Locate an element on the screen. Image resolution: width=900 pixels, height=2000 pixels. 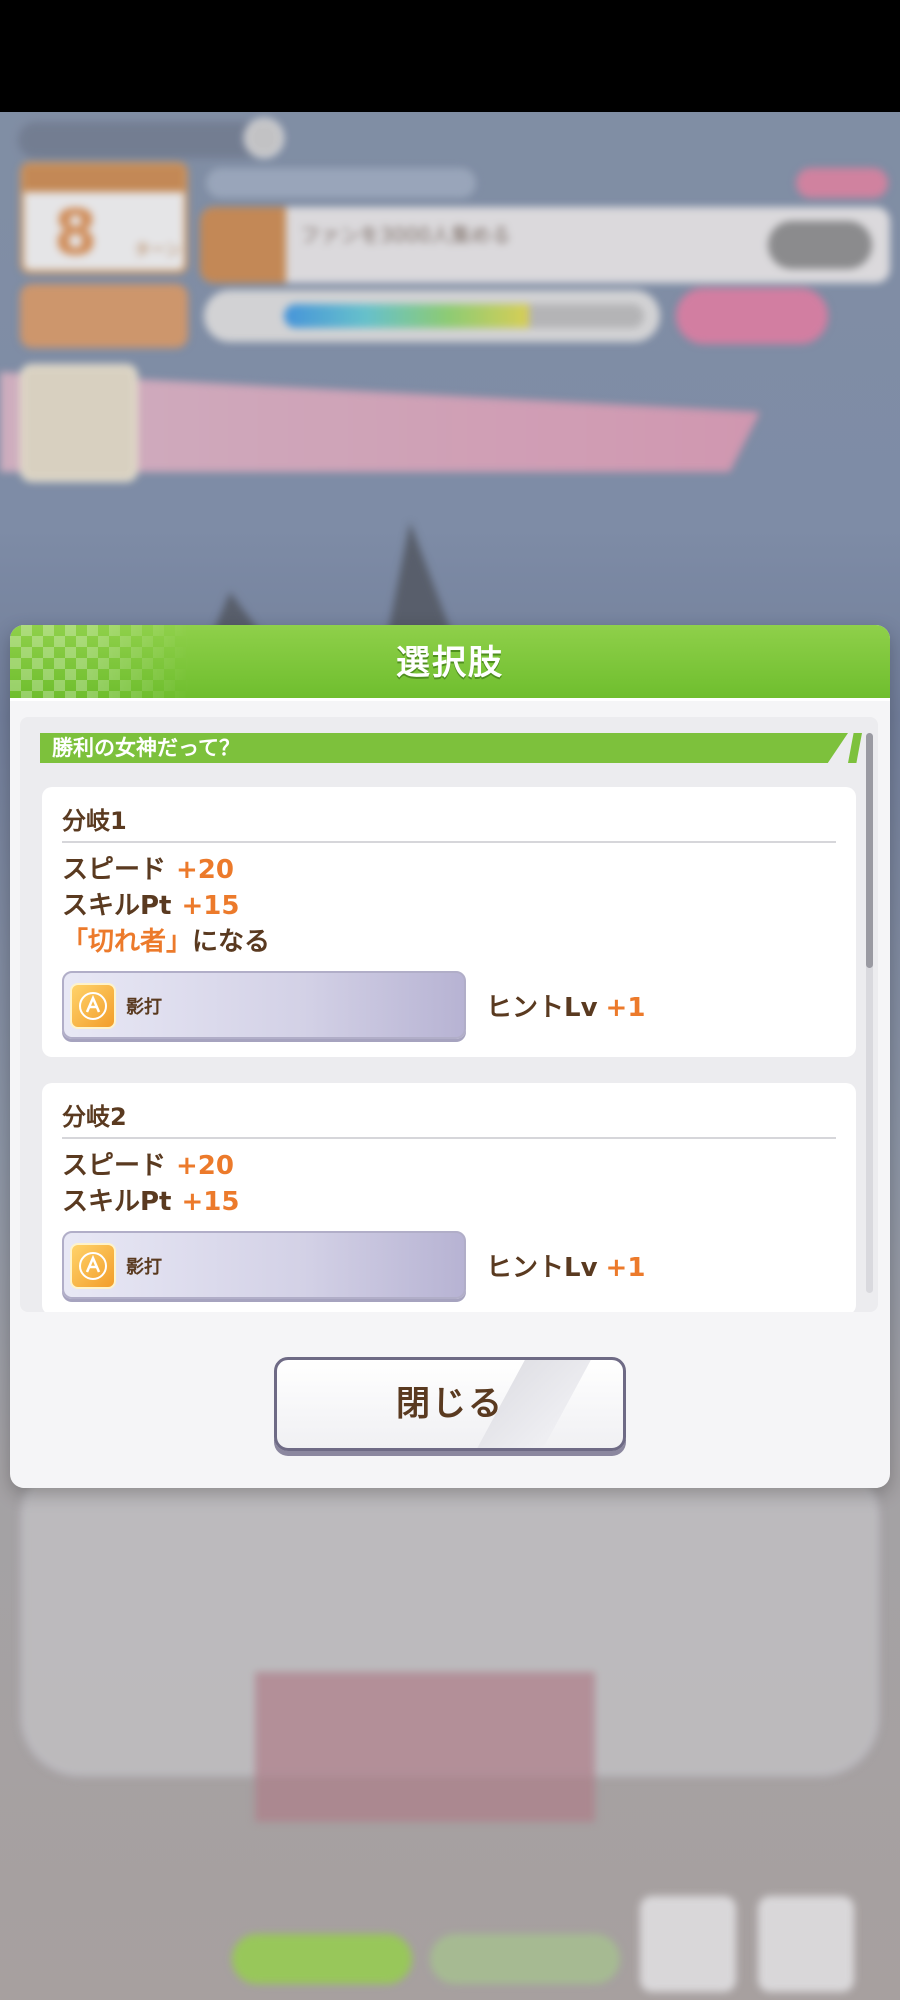
choice-title: 分岐1 is located at coordinates (94, 821).